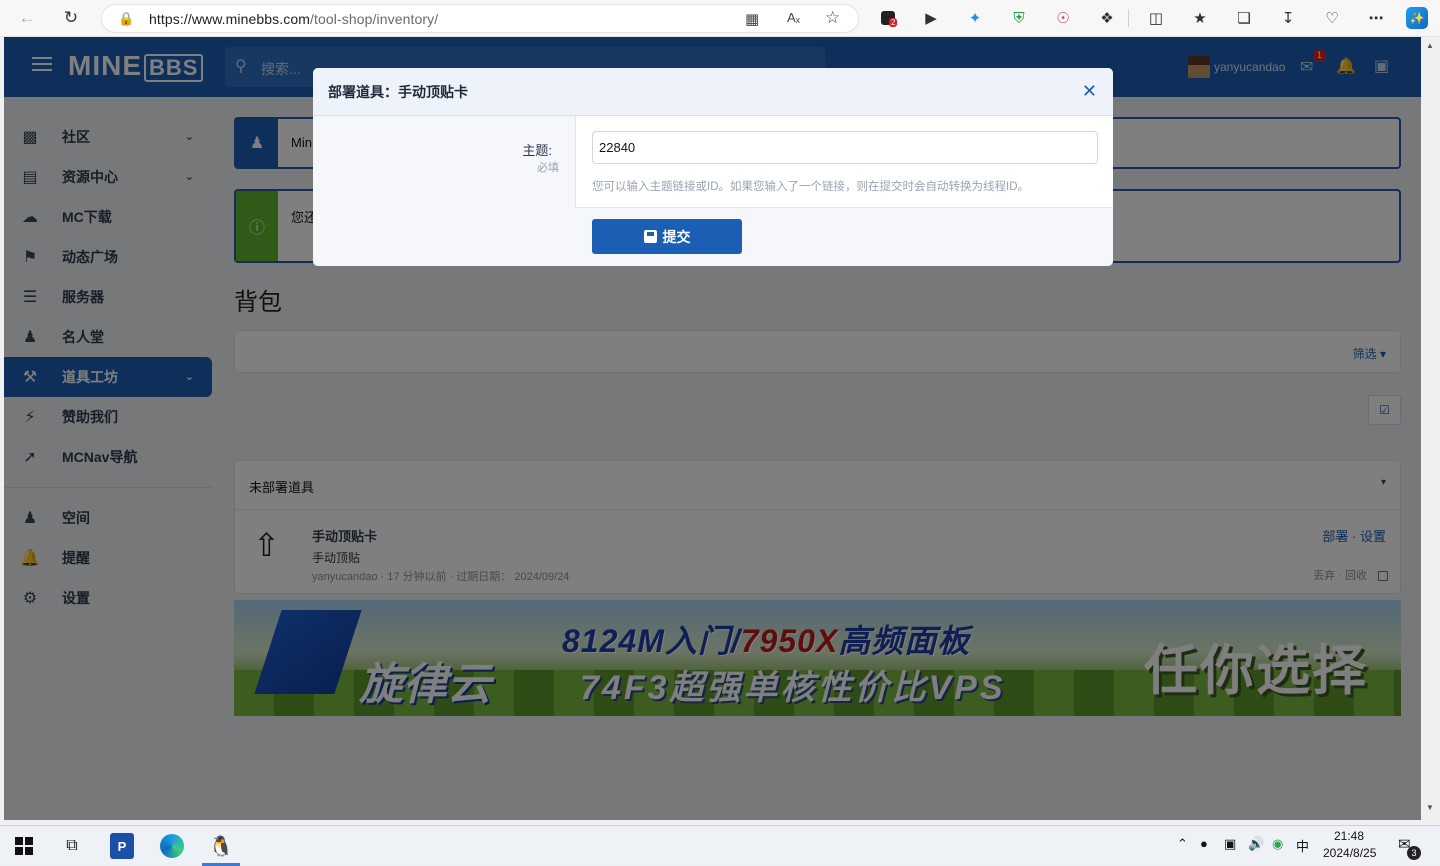 This screenshot has height=866, width=1440. What do you see at coordinates (810, 187) in the screenshot?
I see `topic-hint: 您可以输入主题链接或ID。如果您输入了一个链接，则在提交时会自动转换为线程ID。` at bounding box center [810, 187].